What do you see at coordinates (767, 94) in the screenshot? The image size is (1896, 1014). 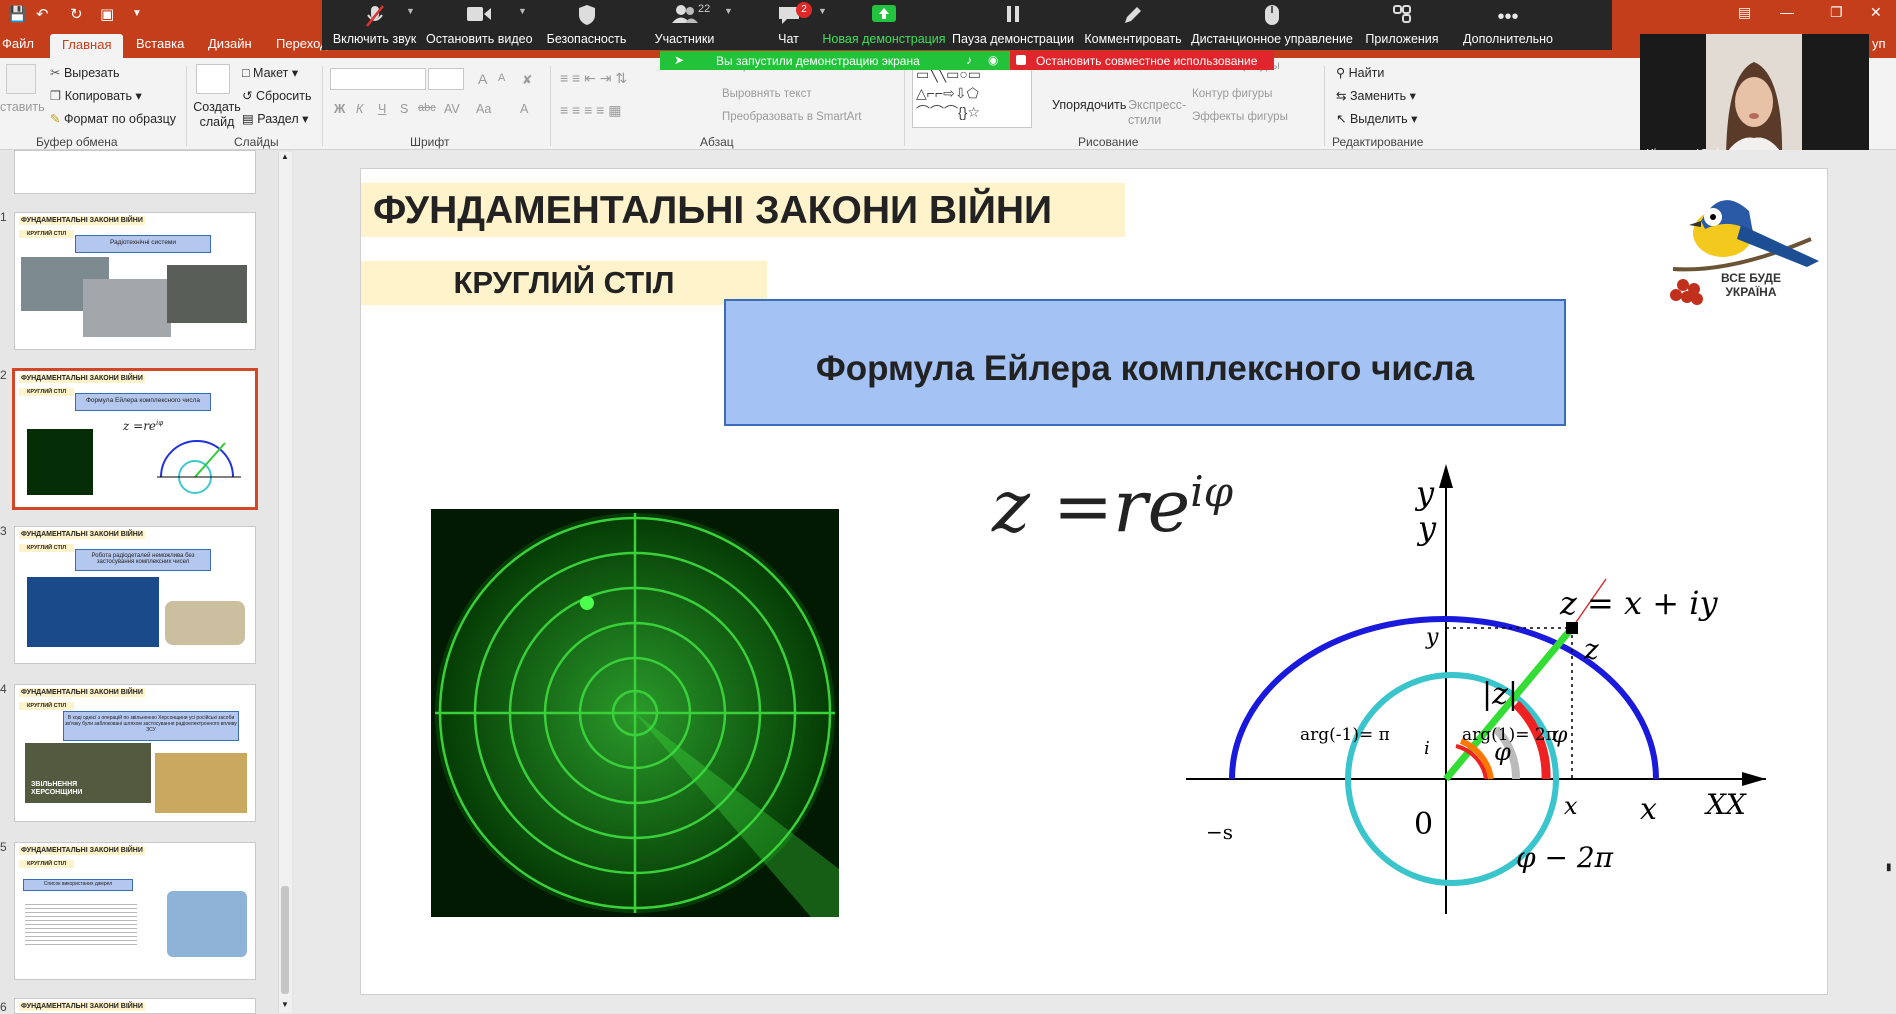 I see `align-text-button: Выровнять текст` at bounding box center [767, 94].